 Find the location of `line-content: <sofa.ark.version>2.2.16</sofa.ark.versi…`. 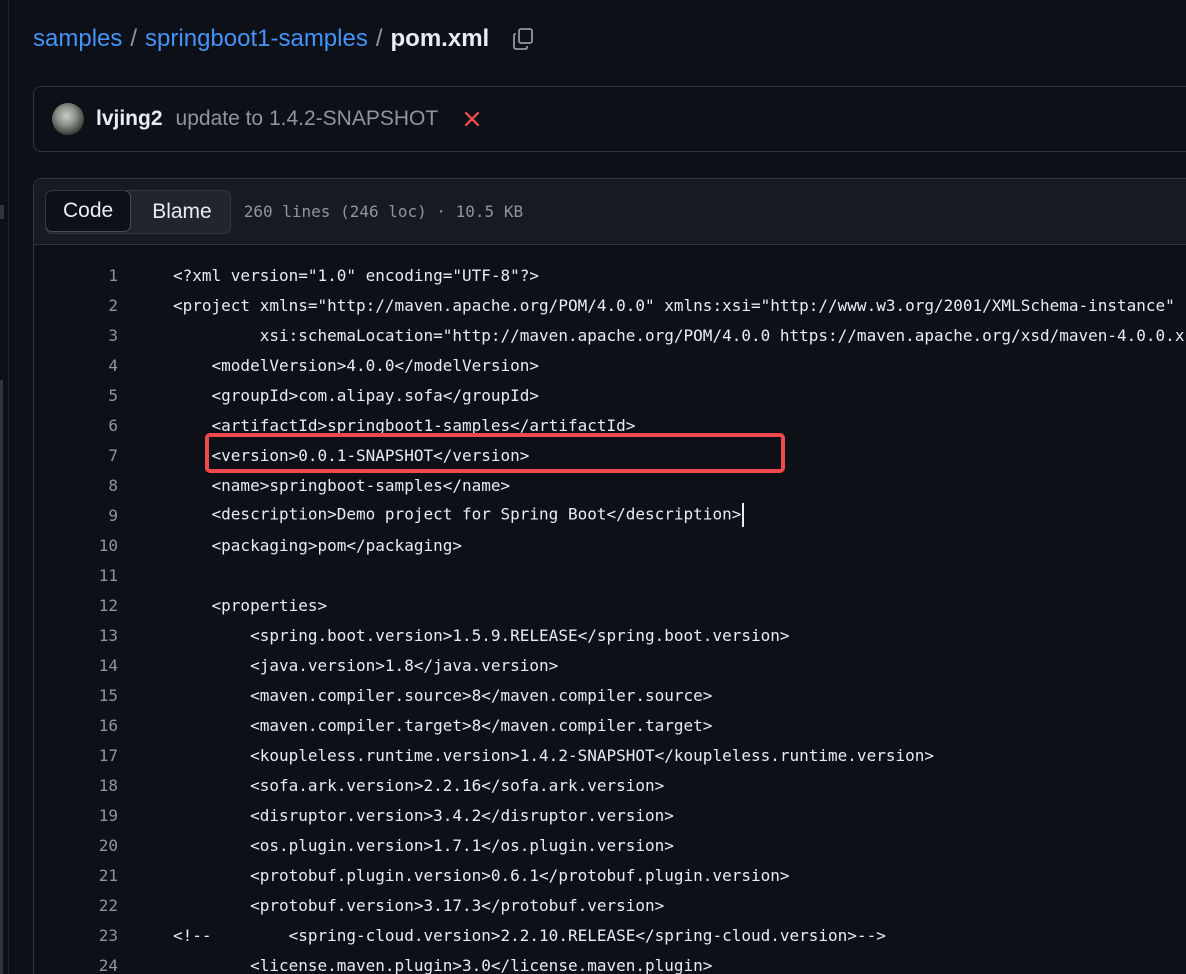

line-content: <sofa.ark.version>2.2.16</sofa.ark.versi… is located at coordinates (419, 785).